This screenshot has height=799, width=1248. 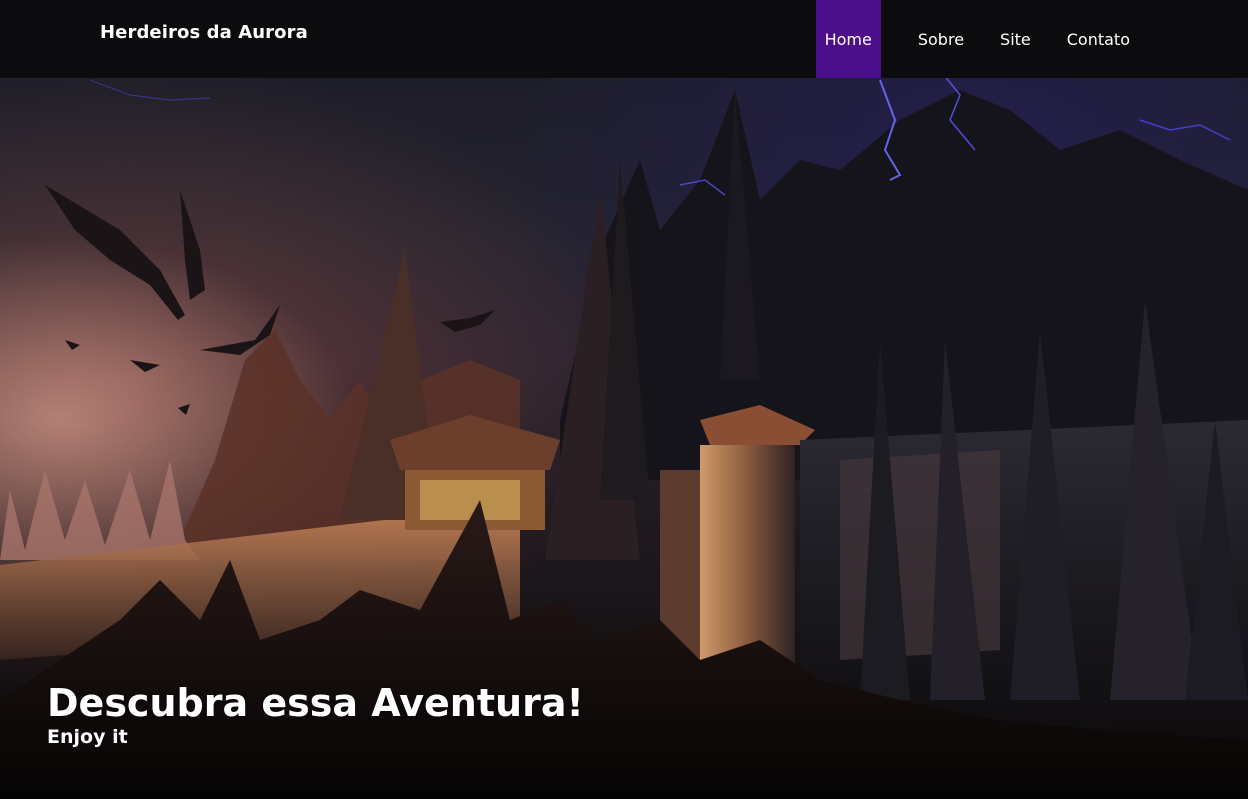 I want to click on nav-link-contato: Contato, so click(x=1098, y=39).